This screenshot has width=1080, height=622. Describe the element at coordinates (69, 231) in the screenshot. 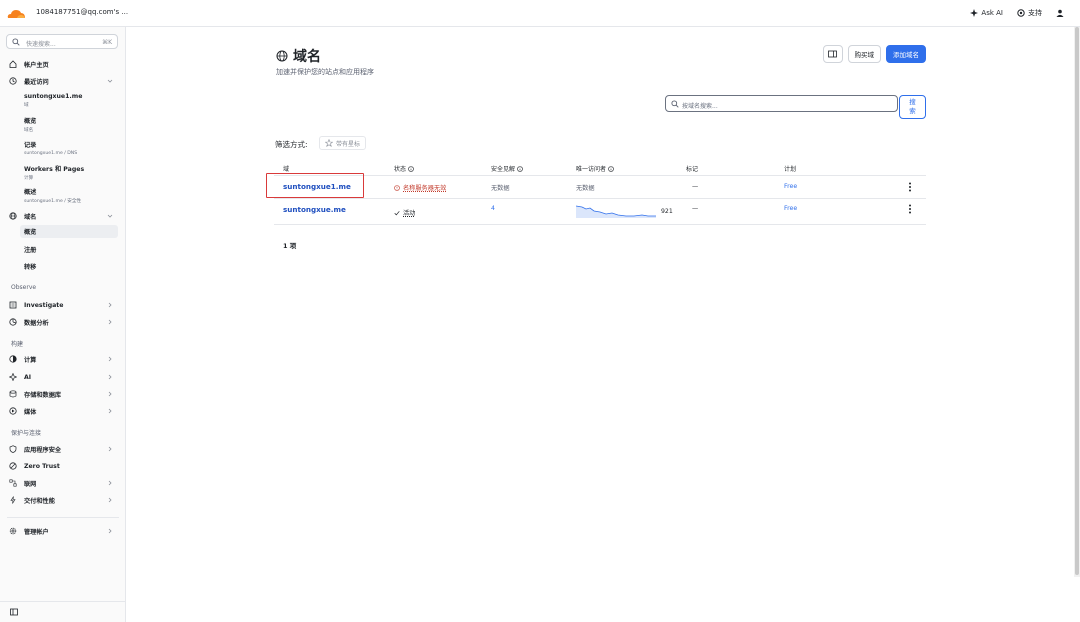

I see `sidebar-subitem-overview: 概览` at that location.